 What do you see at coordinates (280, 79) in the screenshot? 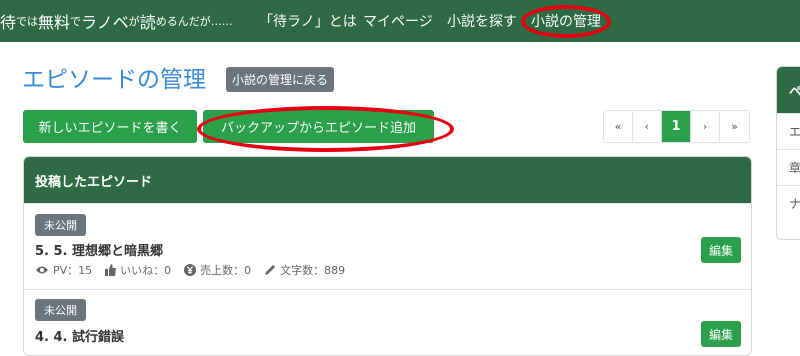
I see `back-to-novel-management-button: 小説の管理に戻る` at bounding box center [280, 79].